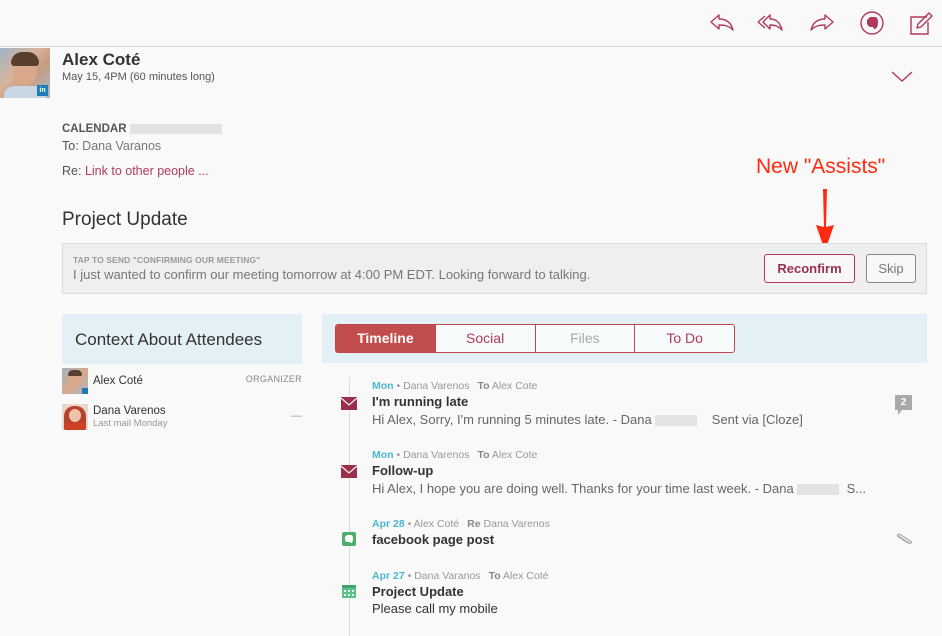 The height and width of the screenshot is (636, 942). I want to click on assist-label: TAP TO SEND "CONFIRMING OUR MEETING", so click(167, 260).